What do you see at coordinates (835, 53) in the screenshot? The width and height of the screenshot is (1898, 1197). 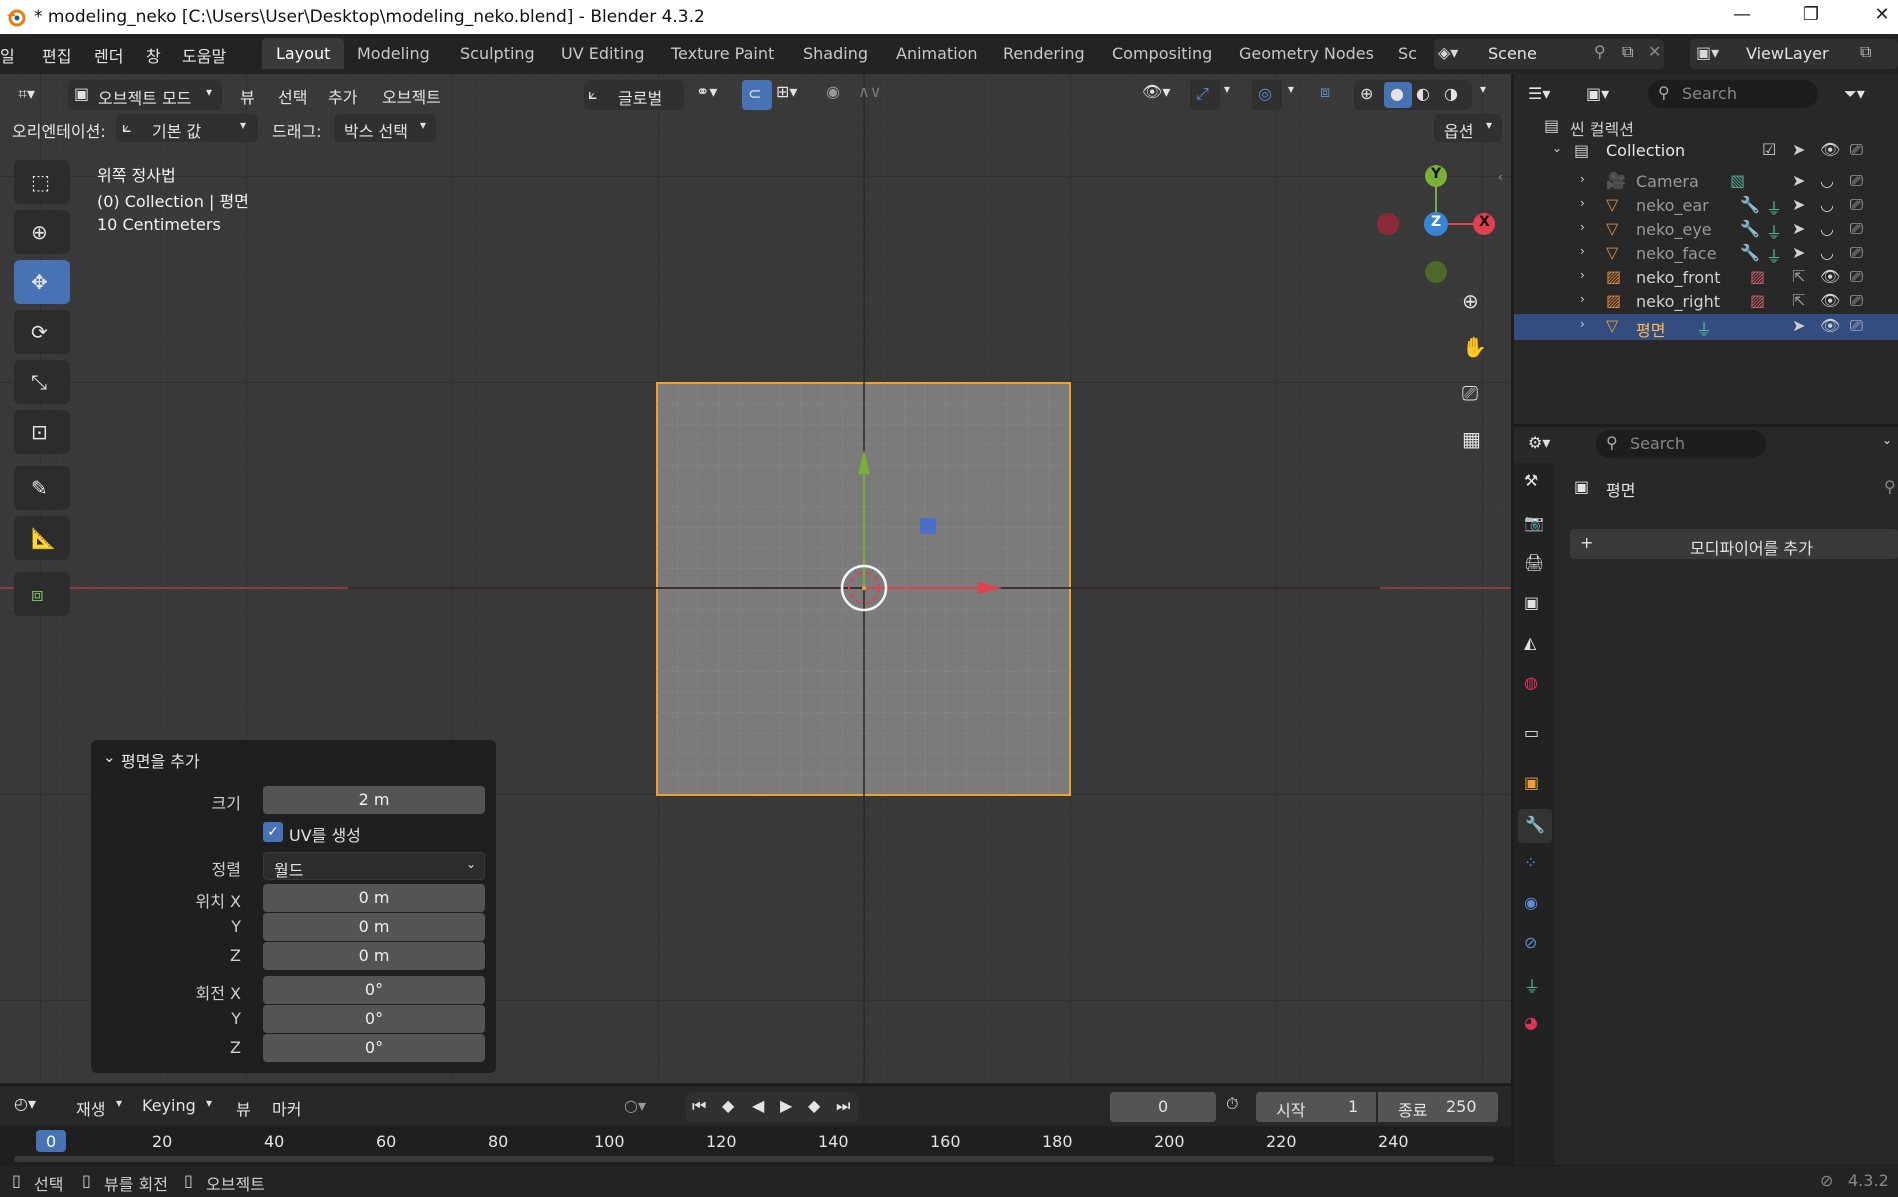 I see `tab-shading: Shading` at bounding box center [835, 53].